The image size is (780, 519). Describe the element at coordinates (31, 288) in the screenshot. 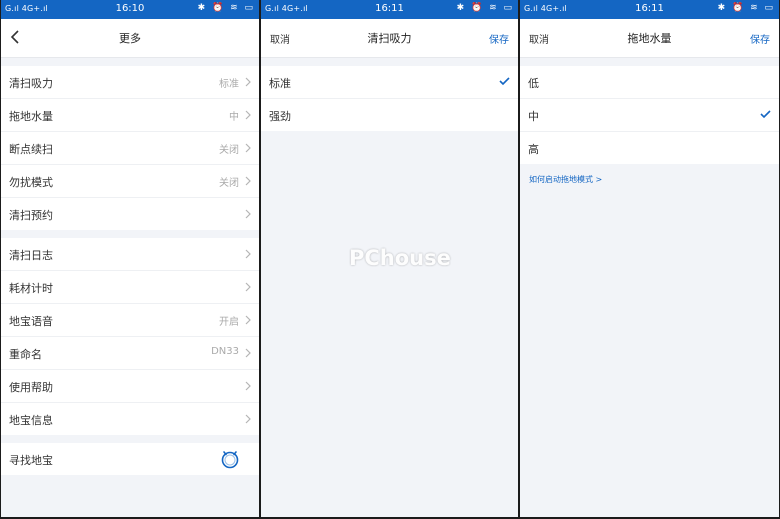

I see `row-label: 耗材计时` at that location.